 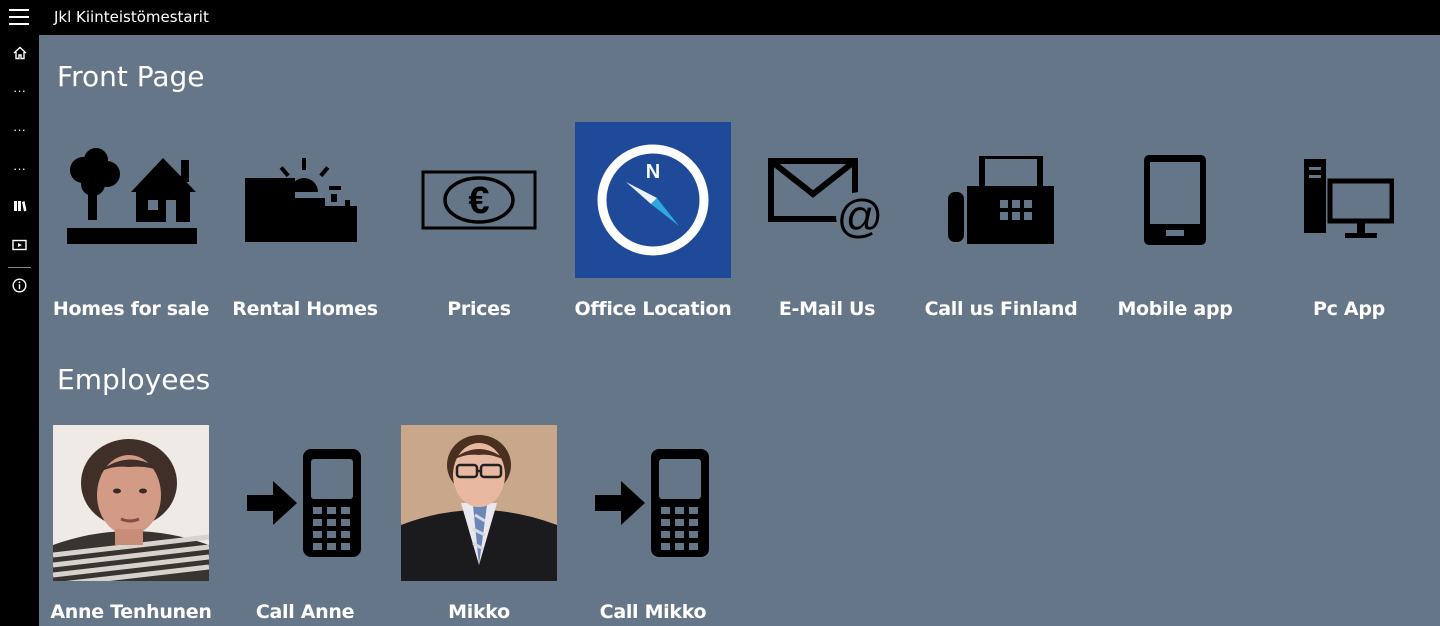 I want to click on tile-mobile-app: Mobile app, so click(x=1175, y=221).